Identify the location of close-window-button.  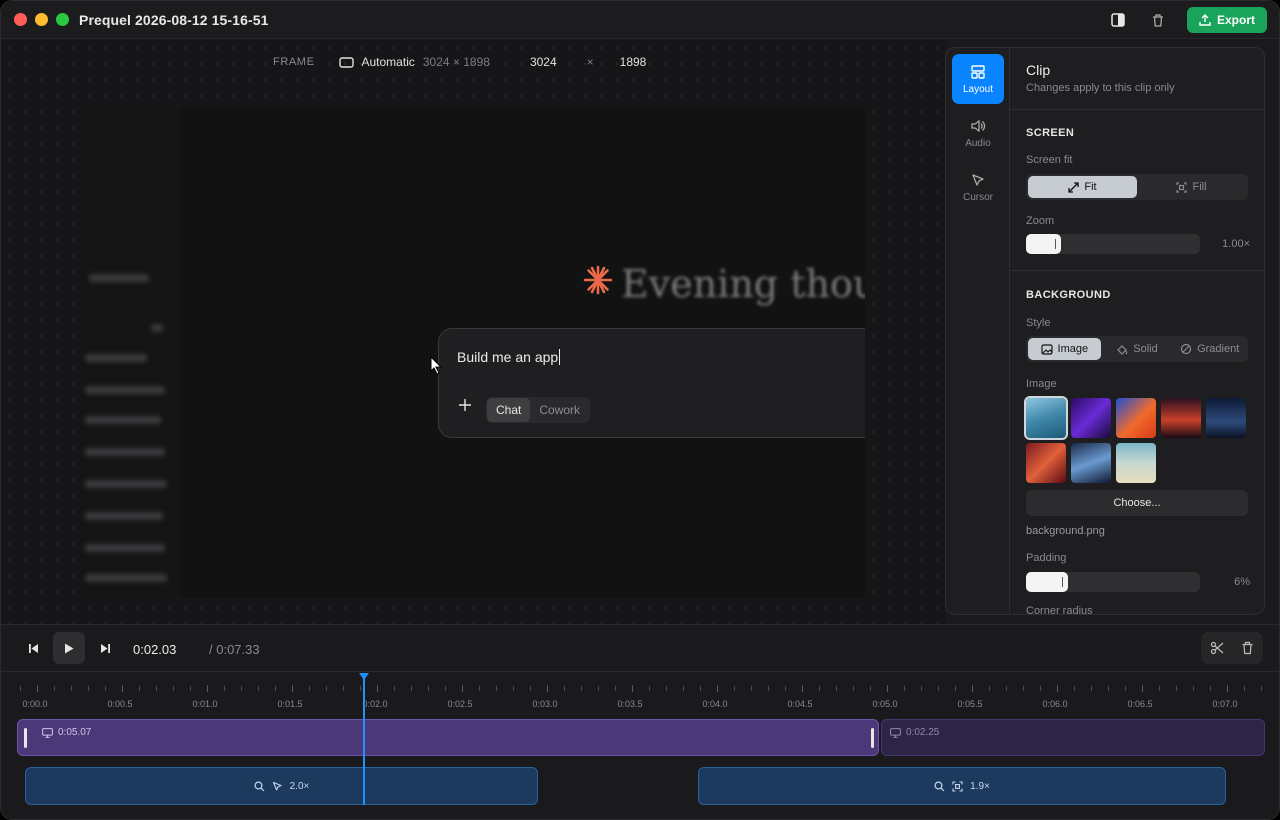
(20, 19).